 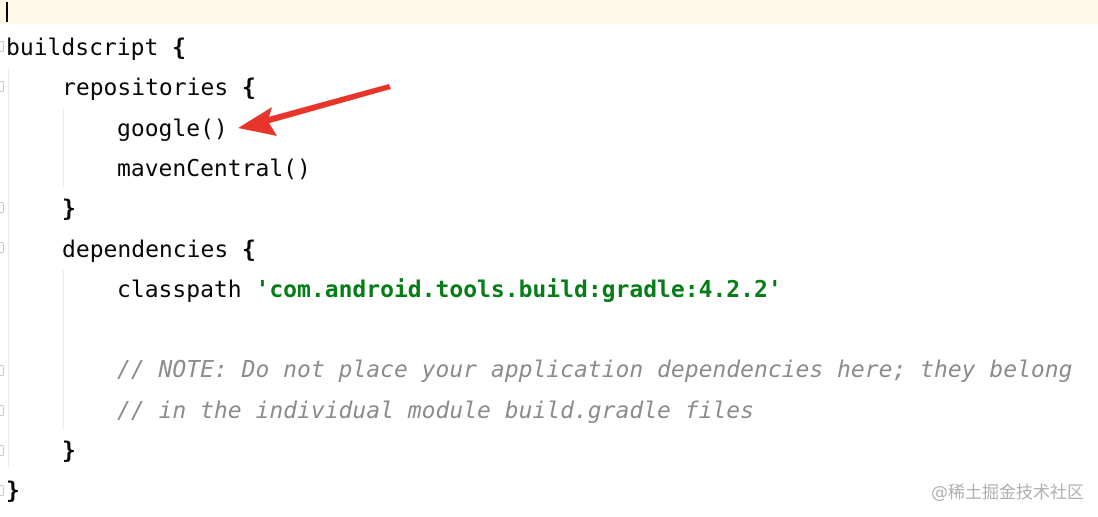 I want to click on code-token: mavenCentral(), so click(x=214, y=168).